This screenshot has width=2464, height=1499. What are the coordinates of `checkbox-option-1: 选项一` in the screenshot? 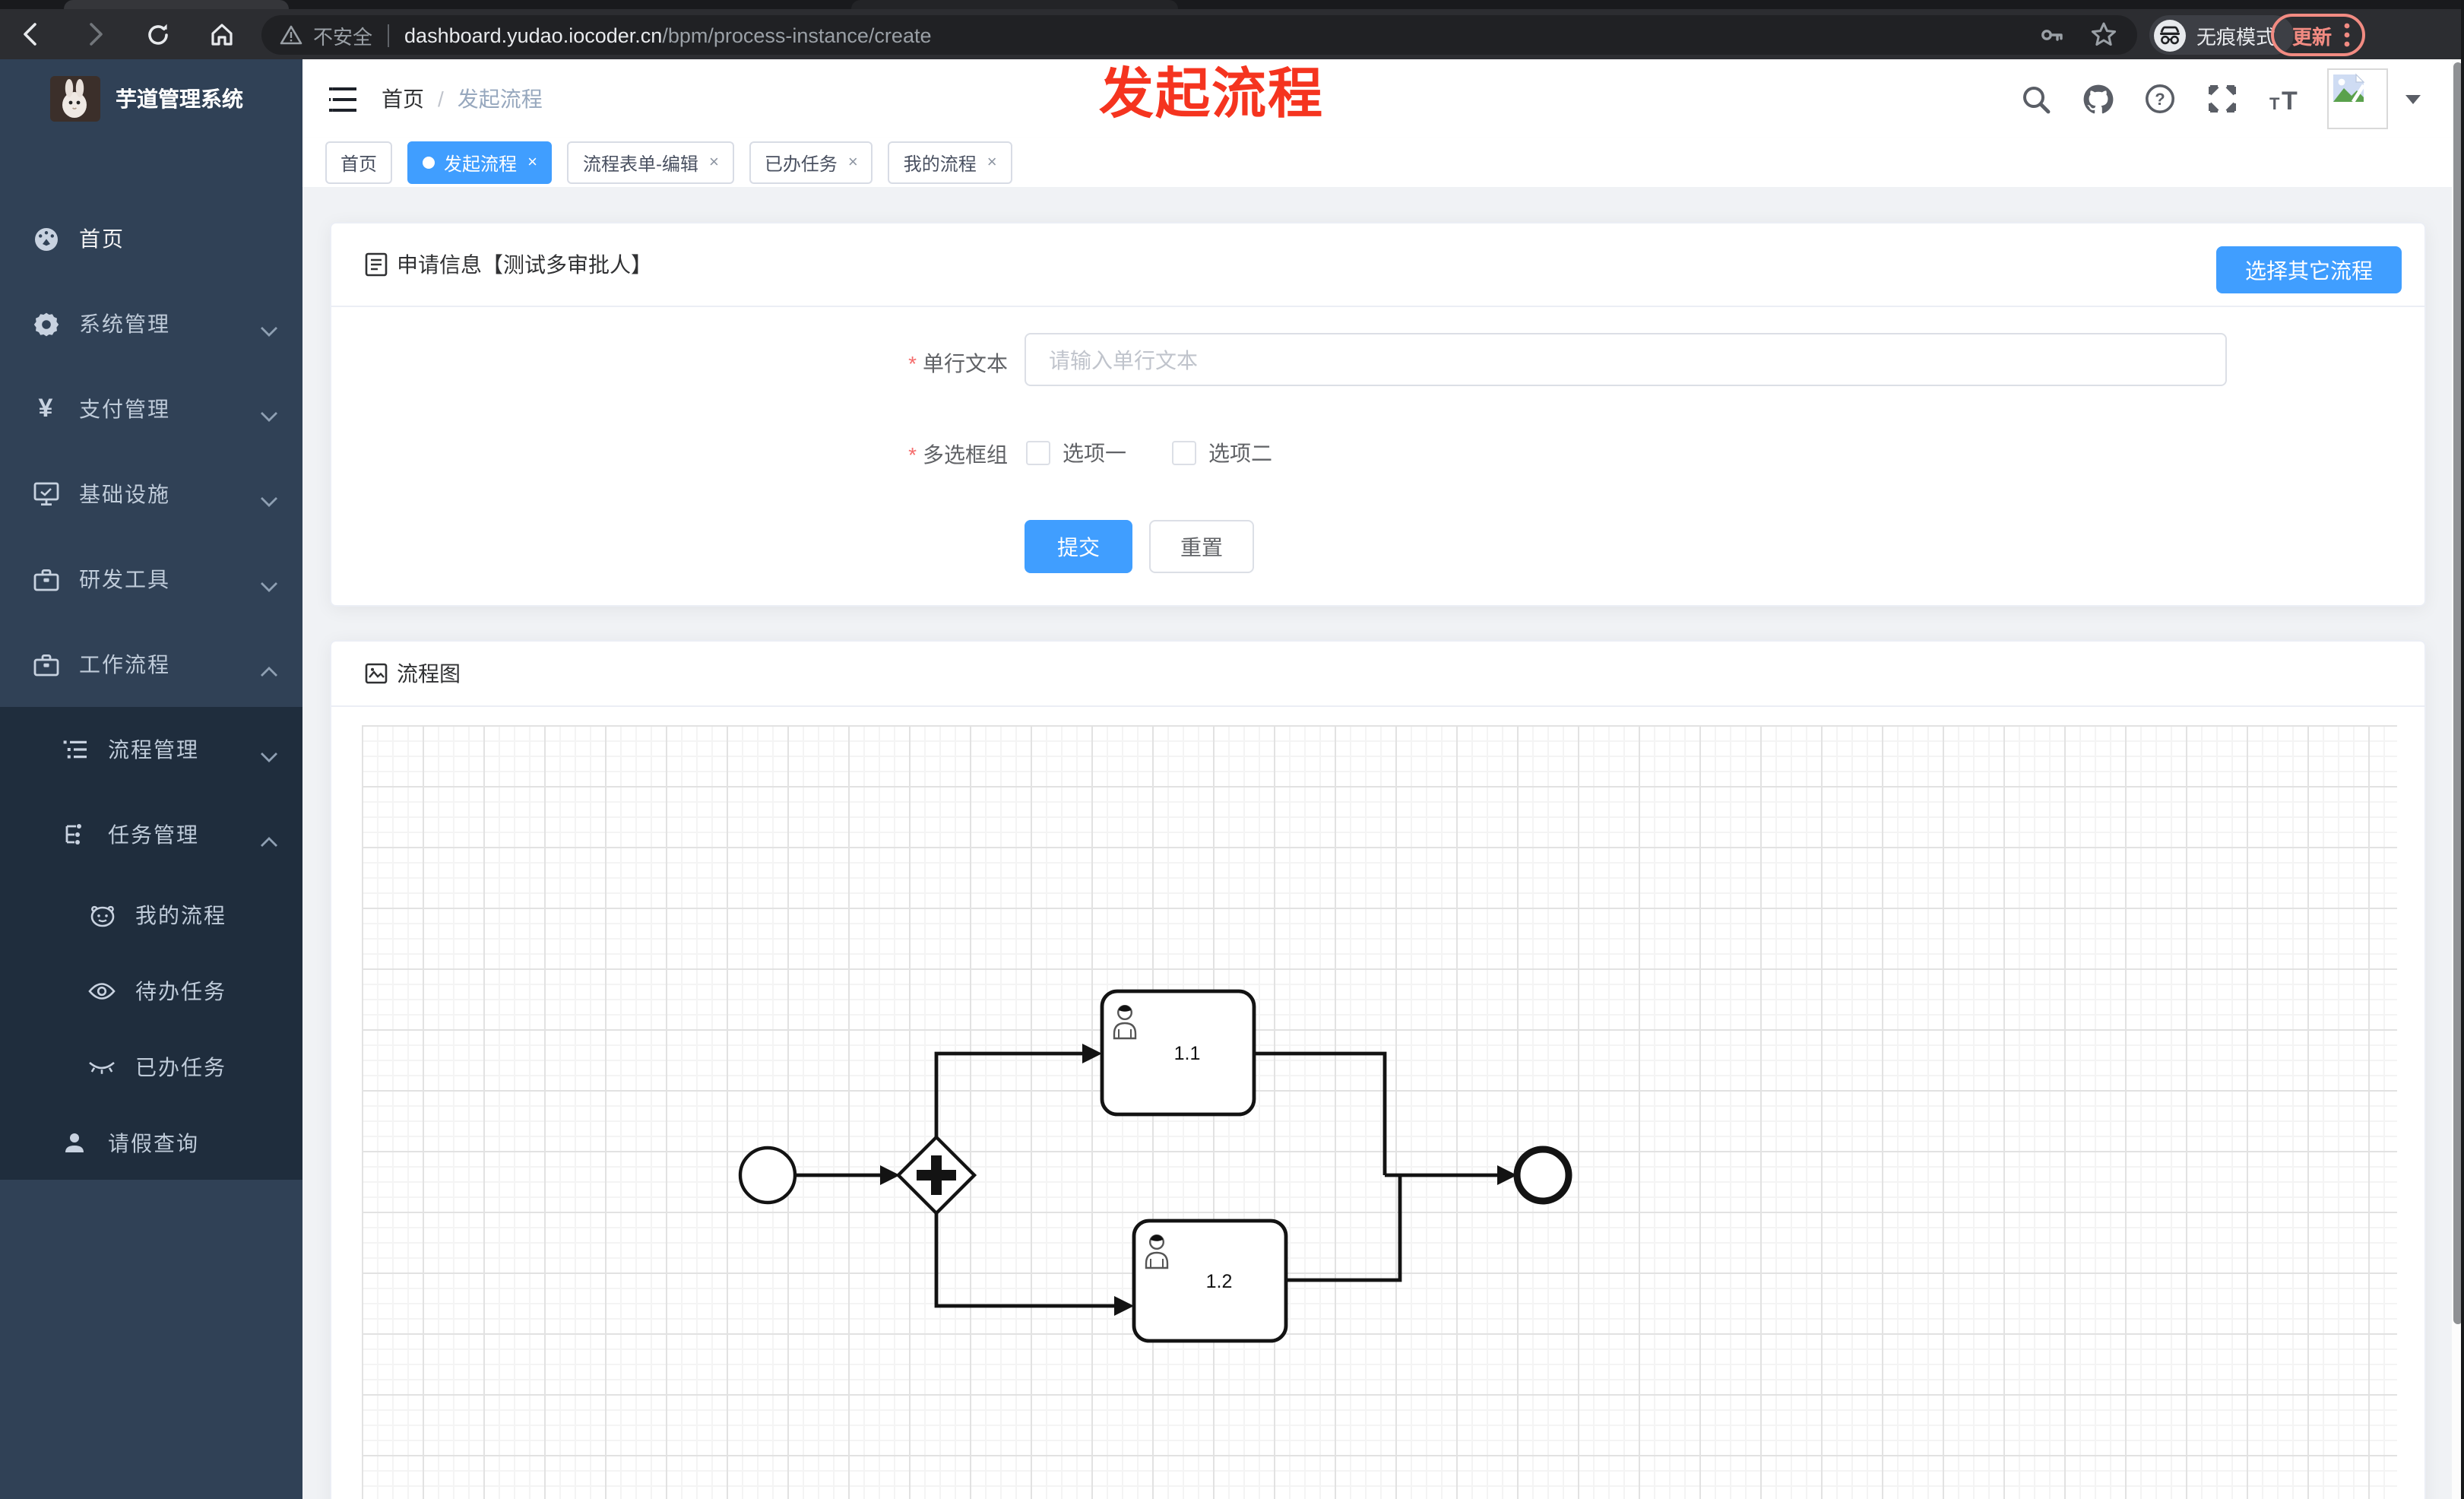 It's located at (1076, 453).